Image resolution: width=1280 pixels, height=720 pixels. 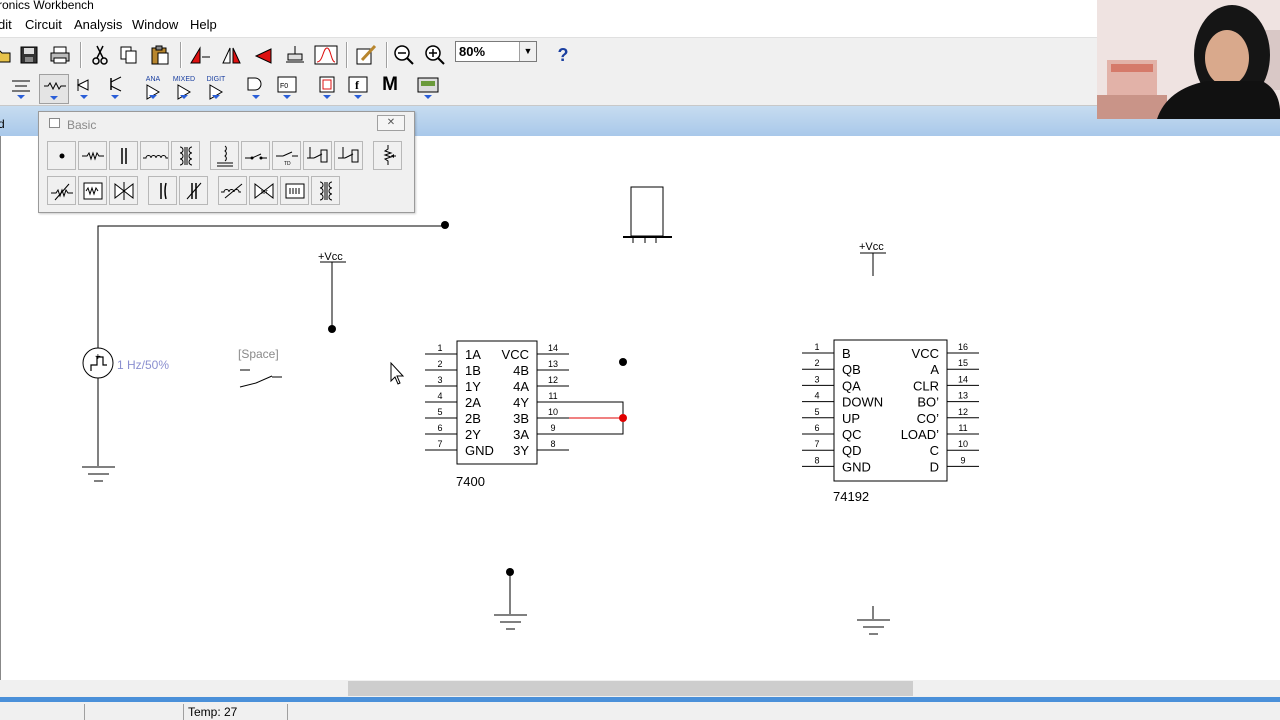 What do you see at coordinates (851, 496) in the screenshot?
I see `chip-74192-label: 74192` at bounding box center [851, 496].